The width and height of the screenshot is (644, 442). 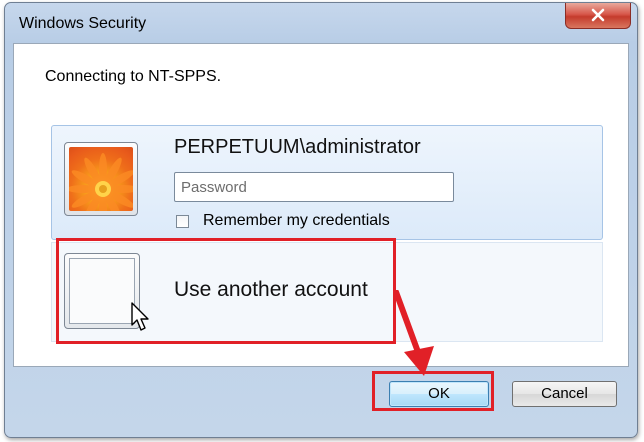 What do you see at coordinates (564, 394) in the screenshot?
I see `cancel-button: Cancel` at bounding box center [564, 394].